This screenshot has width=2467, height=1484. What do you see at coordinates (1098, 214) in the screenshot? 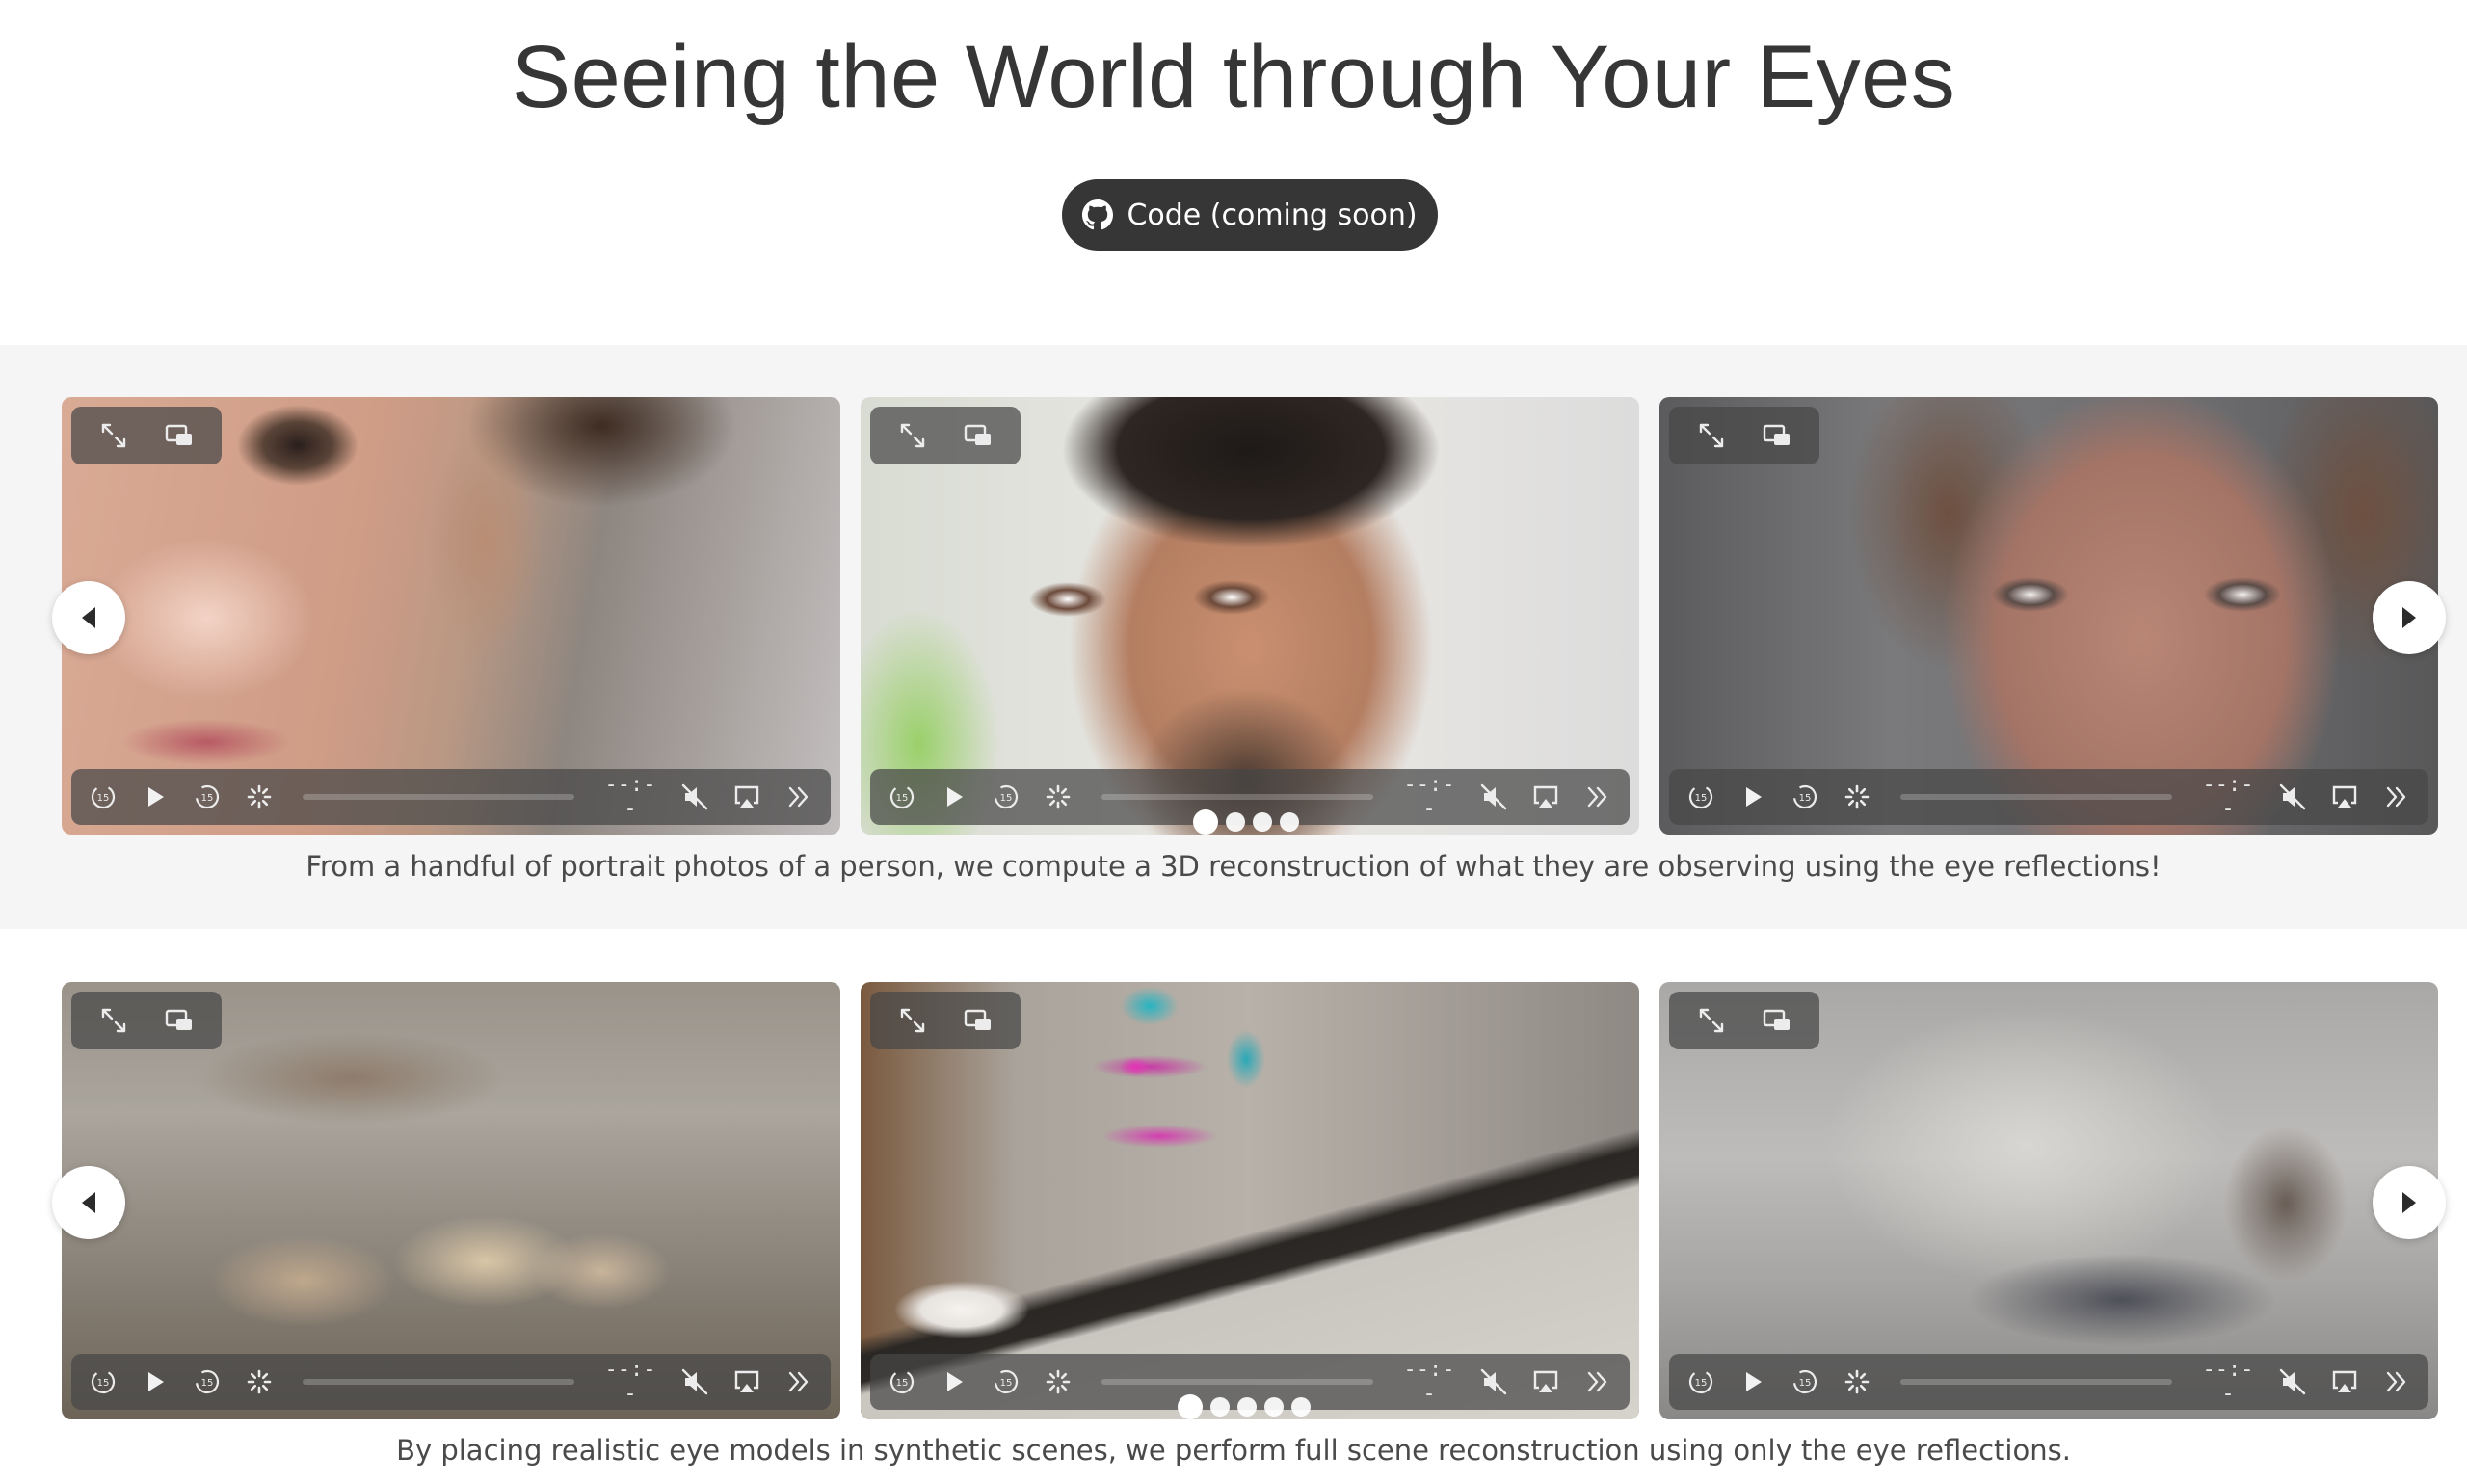
I see `github-icon` at bounding box center [1098, 214].